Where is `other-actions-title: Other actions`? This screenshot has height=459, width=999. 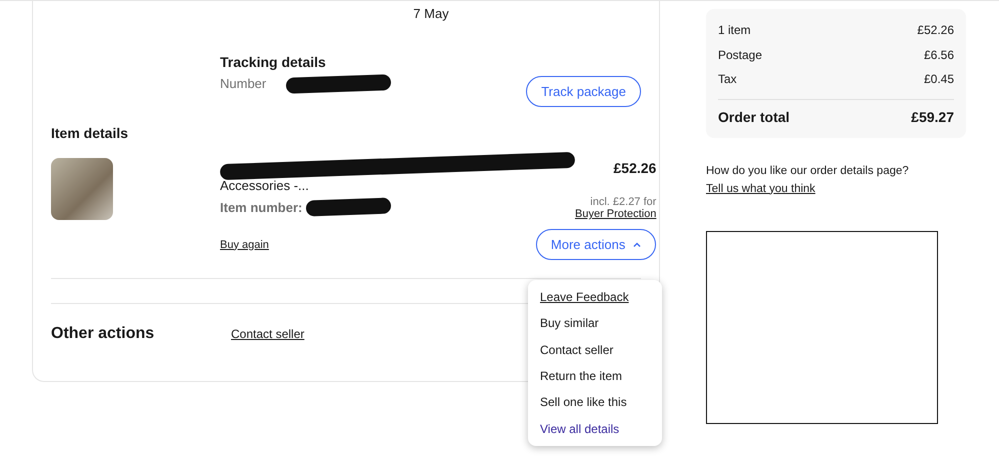
other-actions-title: Other actions is located at coordinates (103, 334).